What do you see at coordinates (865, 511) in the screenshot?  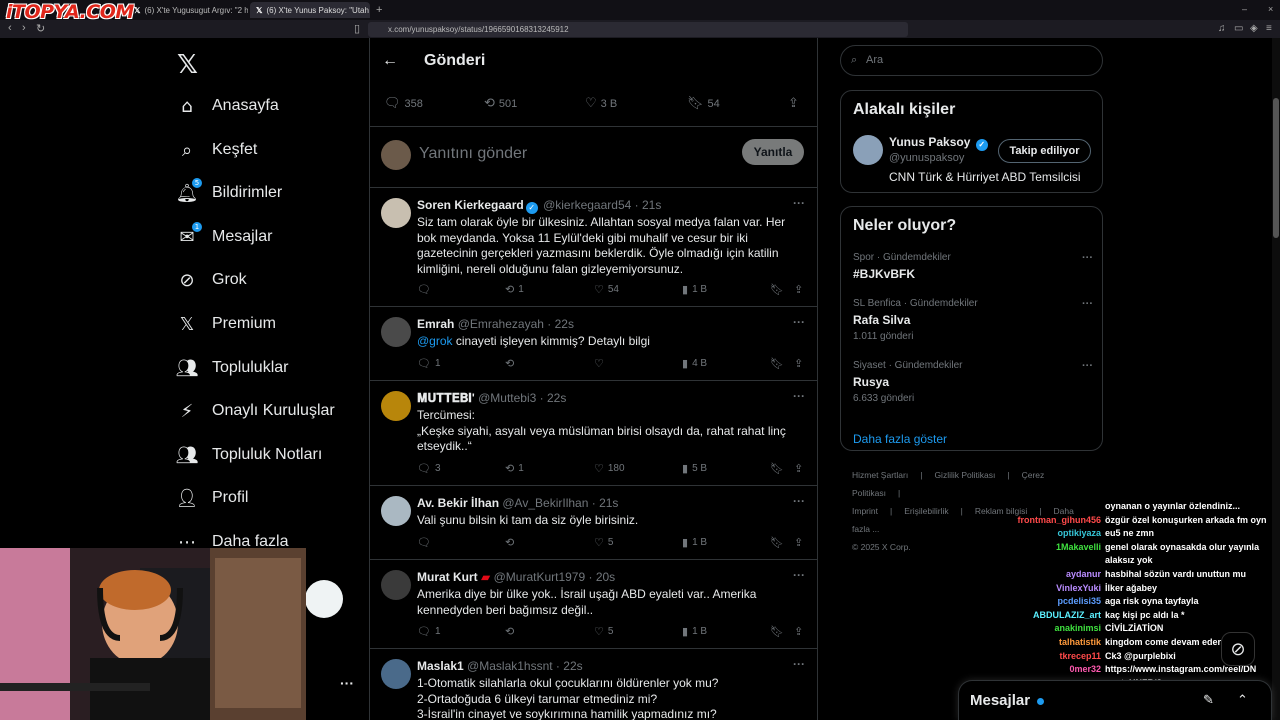 I see `footer-link: Imprint` at bounding box center [865, 511].